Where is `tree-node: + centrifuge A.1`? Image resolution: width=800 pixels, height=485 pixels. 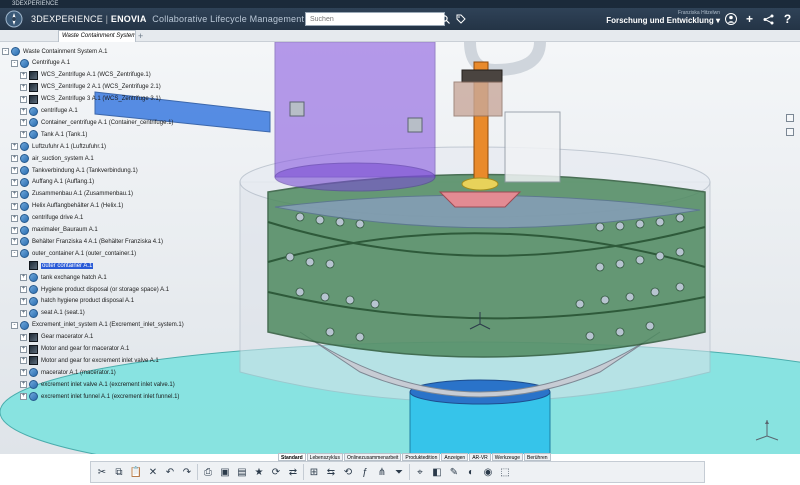 tree-node: + centrifuge A.1 is located at coordinates (49, 111).